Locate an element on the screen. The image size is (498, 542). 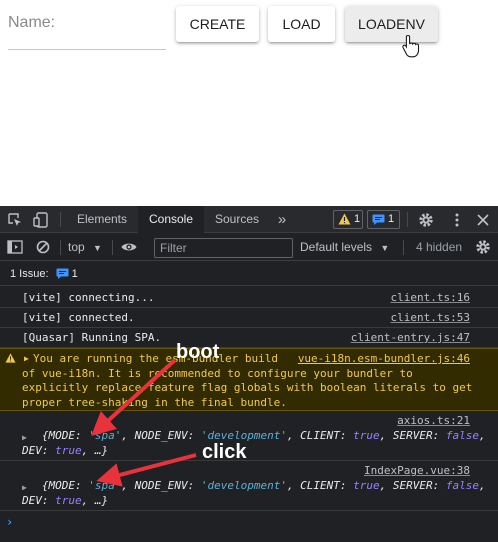
boot-annotation: boot is located at coordinates (198, 352).